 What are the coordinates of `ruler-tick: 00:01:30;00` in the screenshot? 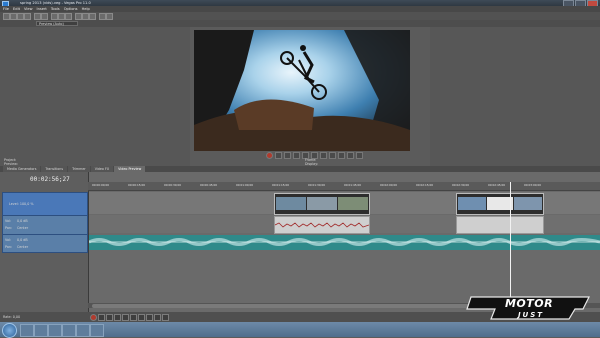 It's located at (317, 185).